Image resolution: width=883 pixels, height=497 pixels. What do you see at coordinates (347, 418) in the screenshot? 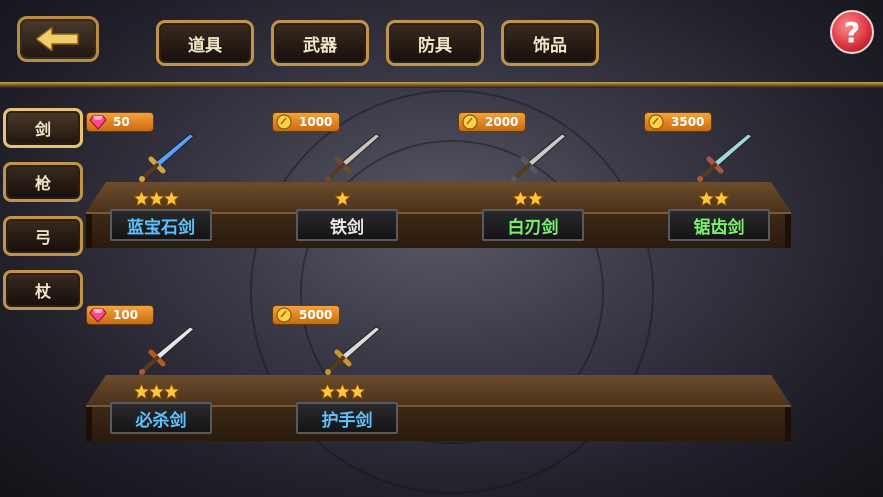
I see `item-name: 护手剑` at bounding box center [347, 418].